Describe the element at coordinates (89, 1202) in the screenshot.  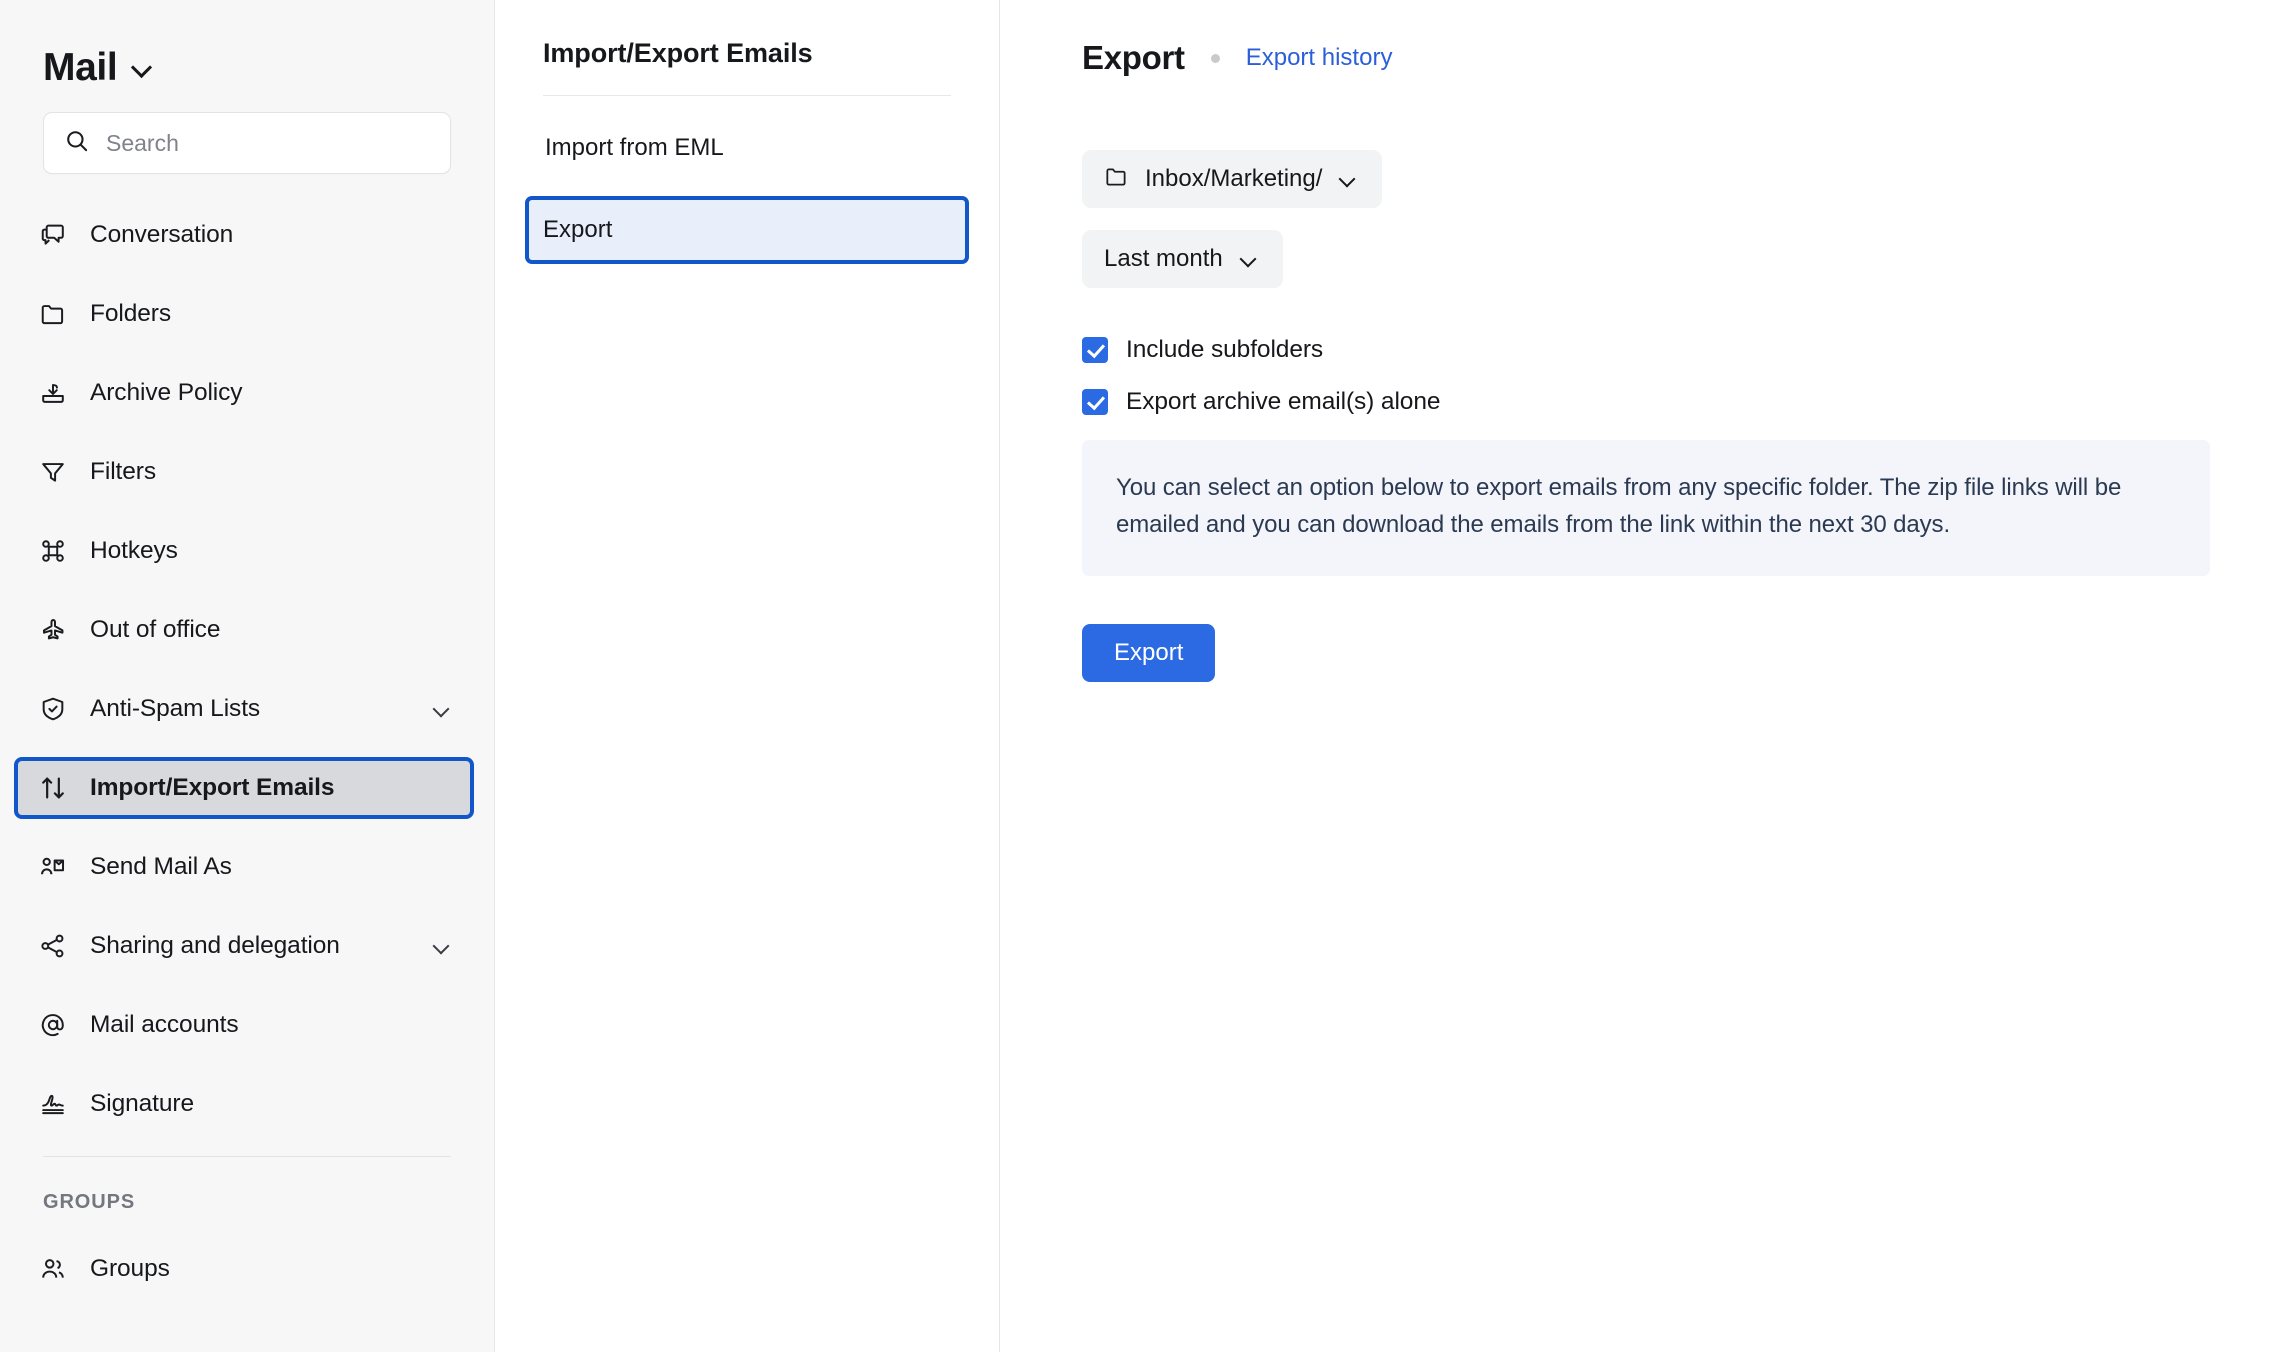
I see `groups-section-header: GROUPS` at that location.